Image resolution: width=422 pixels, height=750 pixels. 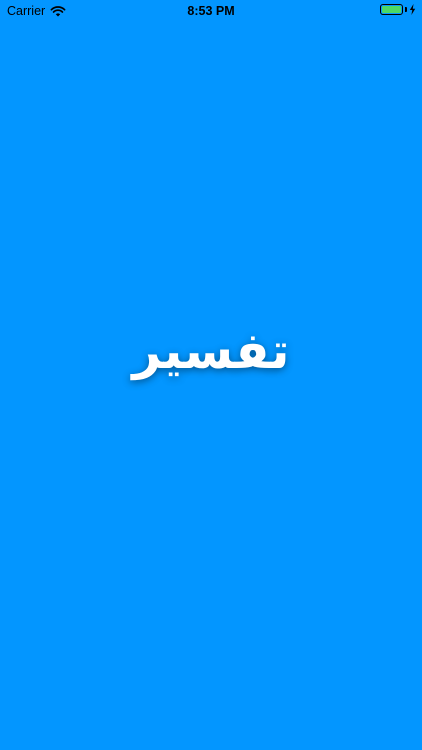 I want to click on app-title: تفسير, so click(x=211, y=351).